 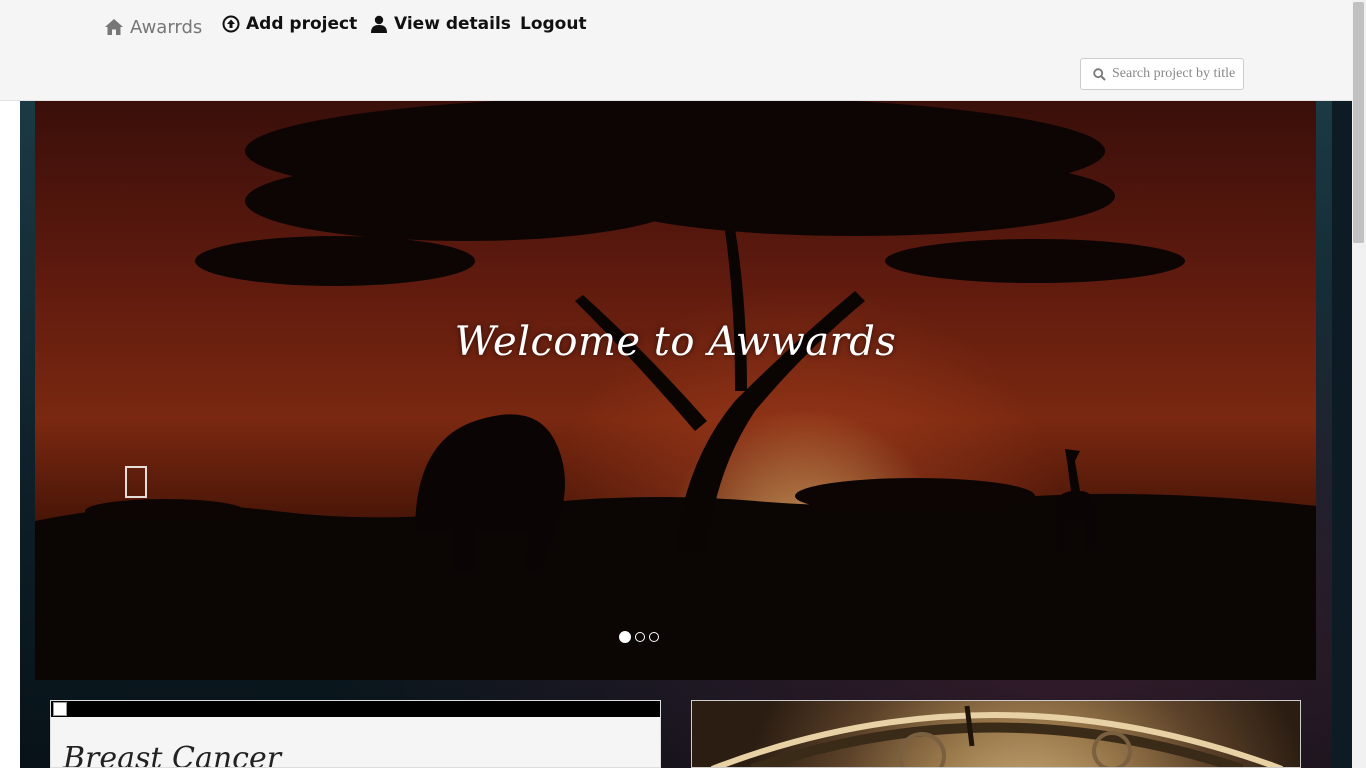 What do you see at coordinates (136, 482) in the screenshot?
I see `prev-icon` at bounding box center [136, 482].